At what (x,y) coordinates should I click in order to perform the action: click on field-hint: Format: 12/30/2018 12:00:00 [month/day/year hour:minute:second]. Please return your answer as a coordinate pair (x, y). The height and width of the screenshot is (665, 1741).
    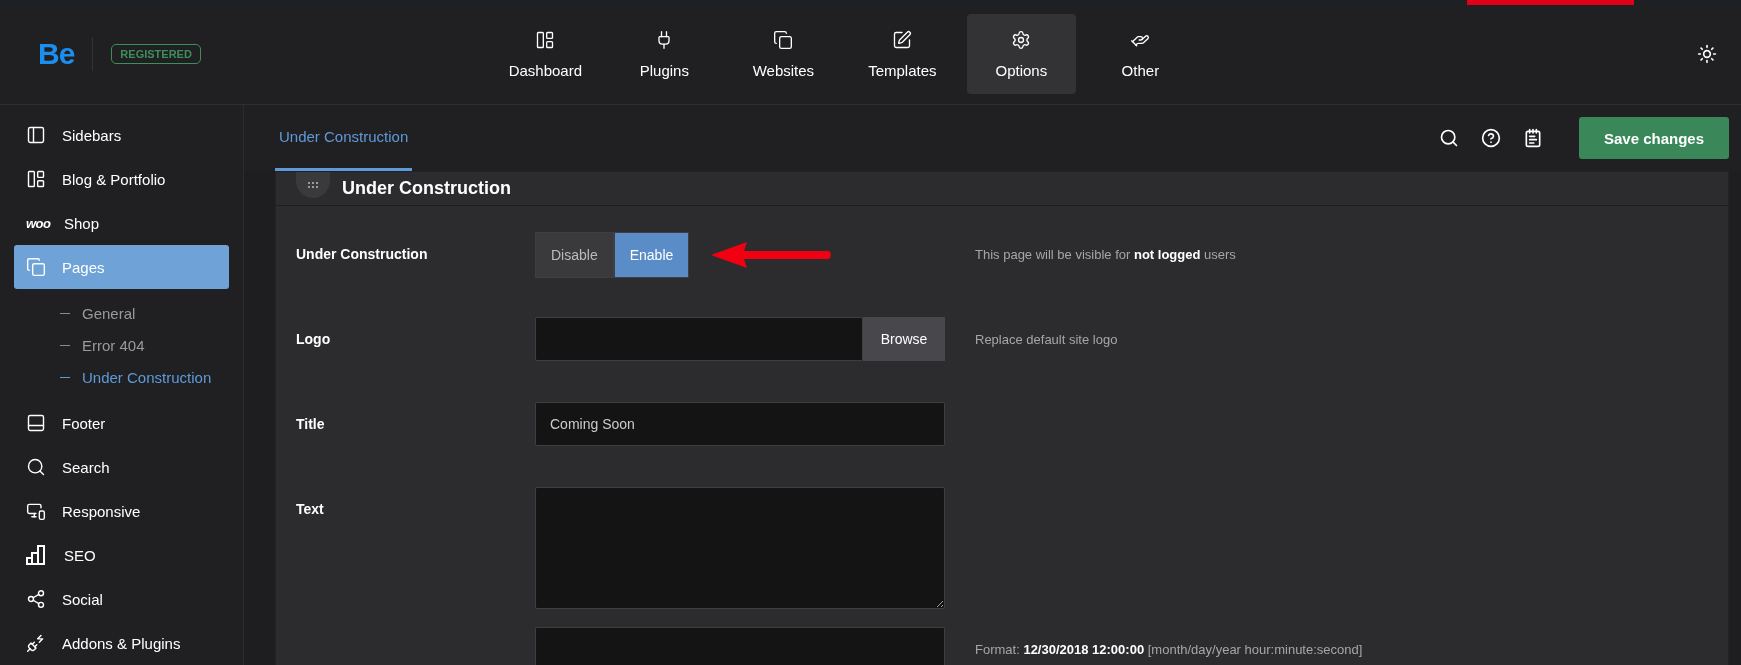
    Looking at the image, I should click on (1169, 649).